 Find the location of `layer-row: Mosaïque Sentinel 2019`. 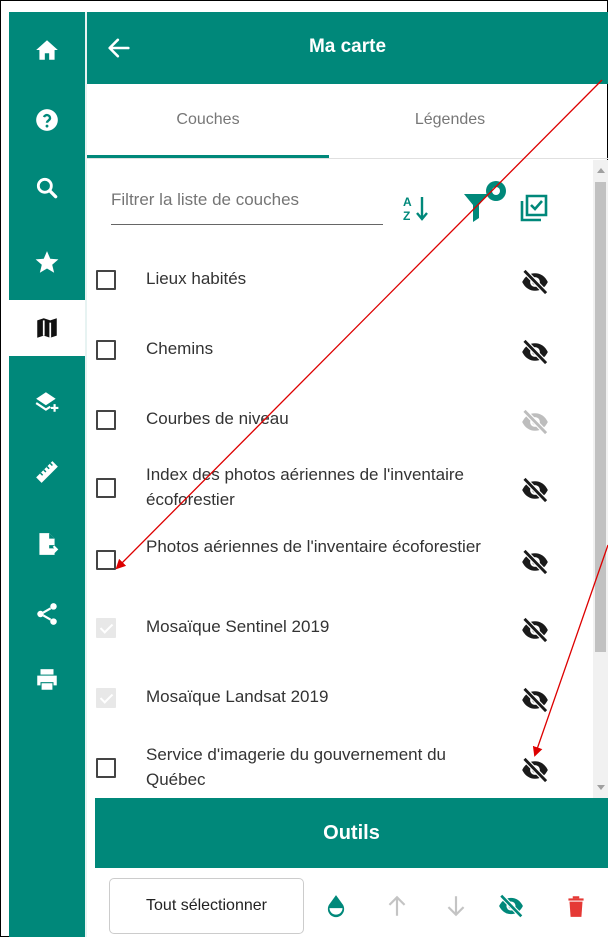

layer-row: Mosaïque Sentinel 2019 is located at coordinates (331, 630).